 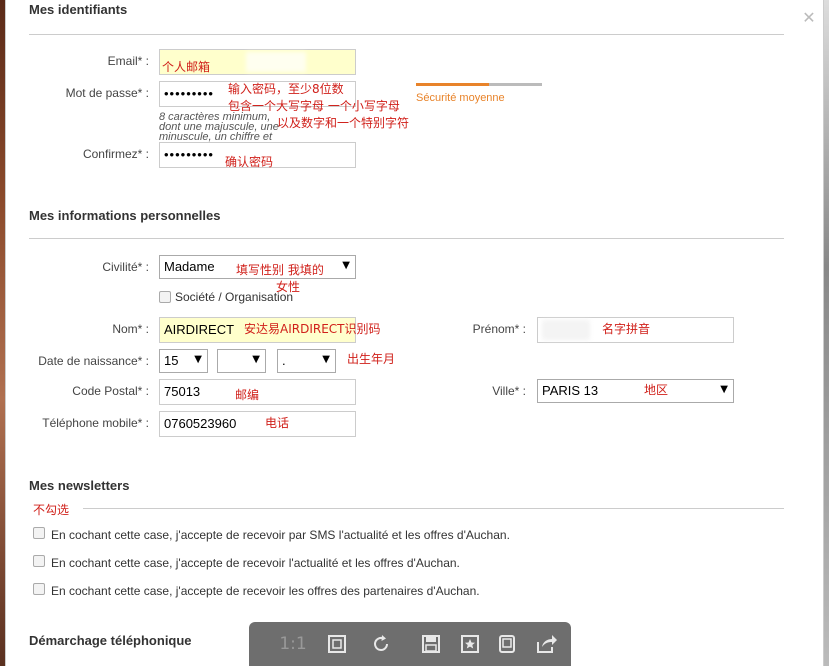 I want to click on phone-annotation: 电话, so click(x=277, y=423).